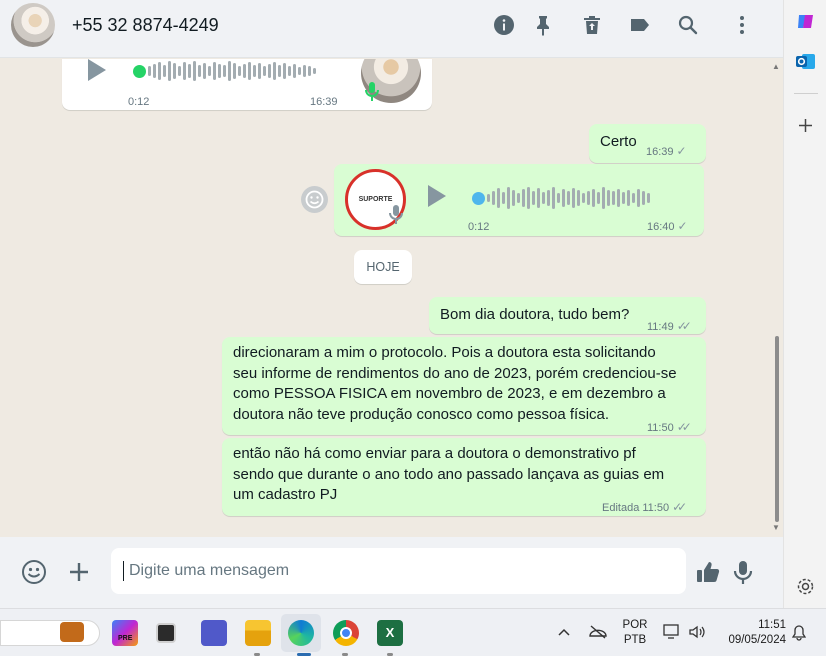 The height and width of the screenshot is (656, 826). Describe the element at coordinates (145, 25) in the screenshot. I see `contact-name: +55 32 8874-4249` at that location.